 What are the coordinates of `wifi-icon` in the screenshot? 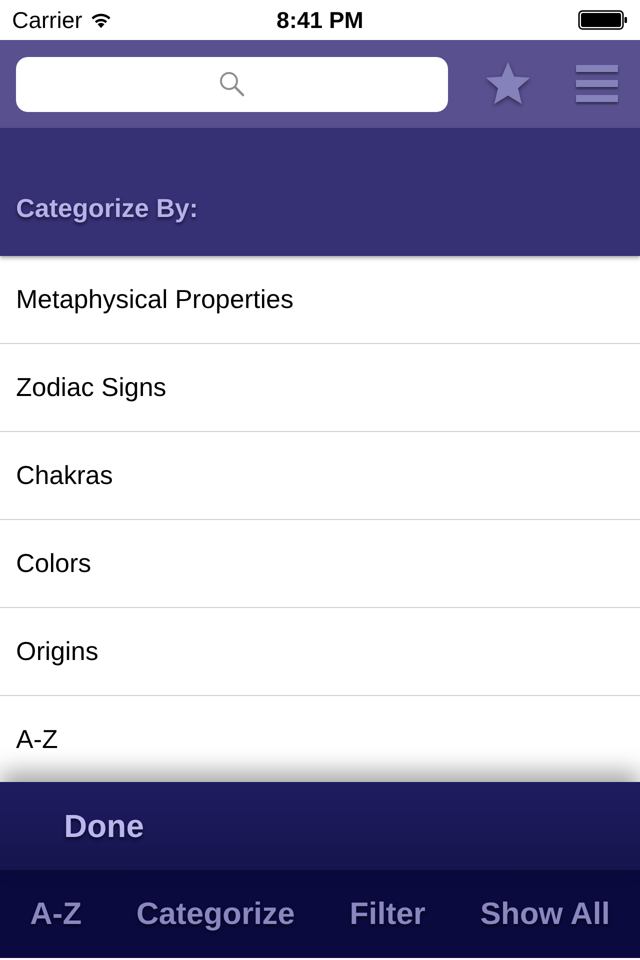 It's located at (101, 20).